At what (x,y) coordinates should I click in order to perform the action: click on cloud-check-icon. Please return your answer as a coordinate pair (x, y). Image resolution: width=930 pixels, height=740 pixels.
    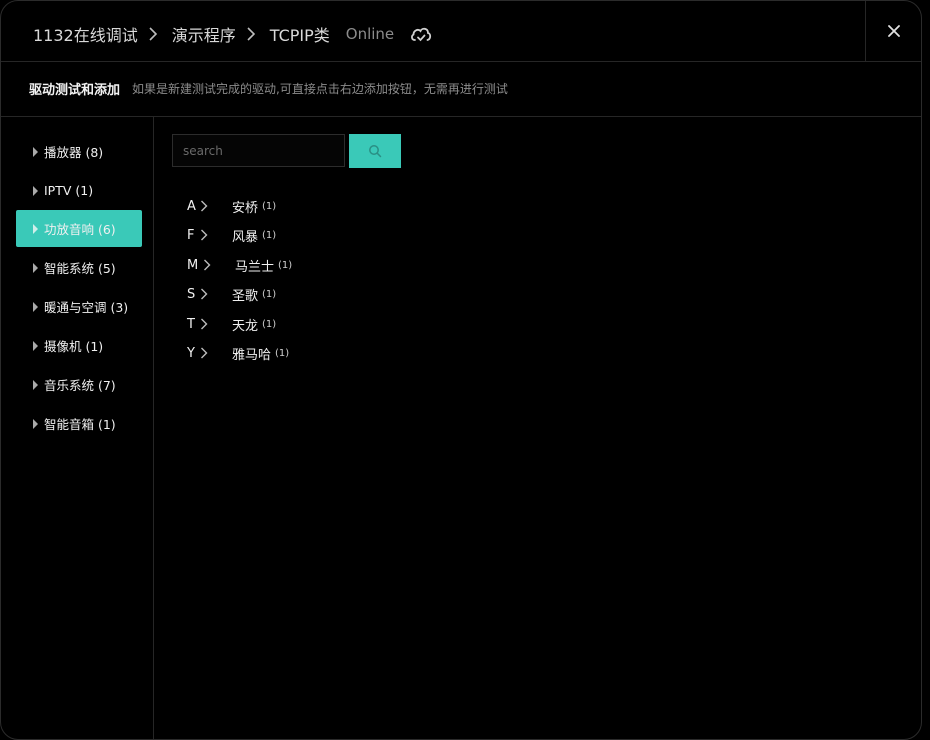
    Looking at the image, I should click on (421, 34).